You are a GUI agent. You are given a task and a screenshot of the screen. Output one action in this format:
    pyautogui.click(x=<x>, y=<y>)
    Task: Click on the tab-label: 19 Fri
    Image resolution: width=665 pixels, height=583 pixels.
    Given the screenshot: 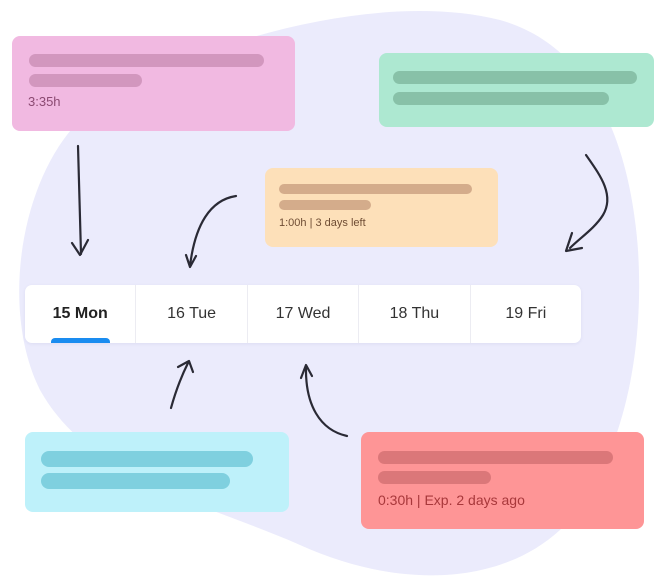 What is the action you would take?
    pyautogui.click(x=526, y=313)
    